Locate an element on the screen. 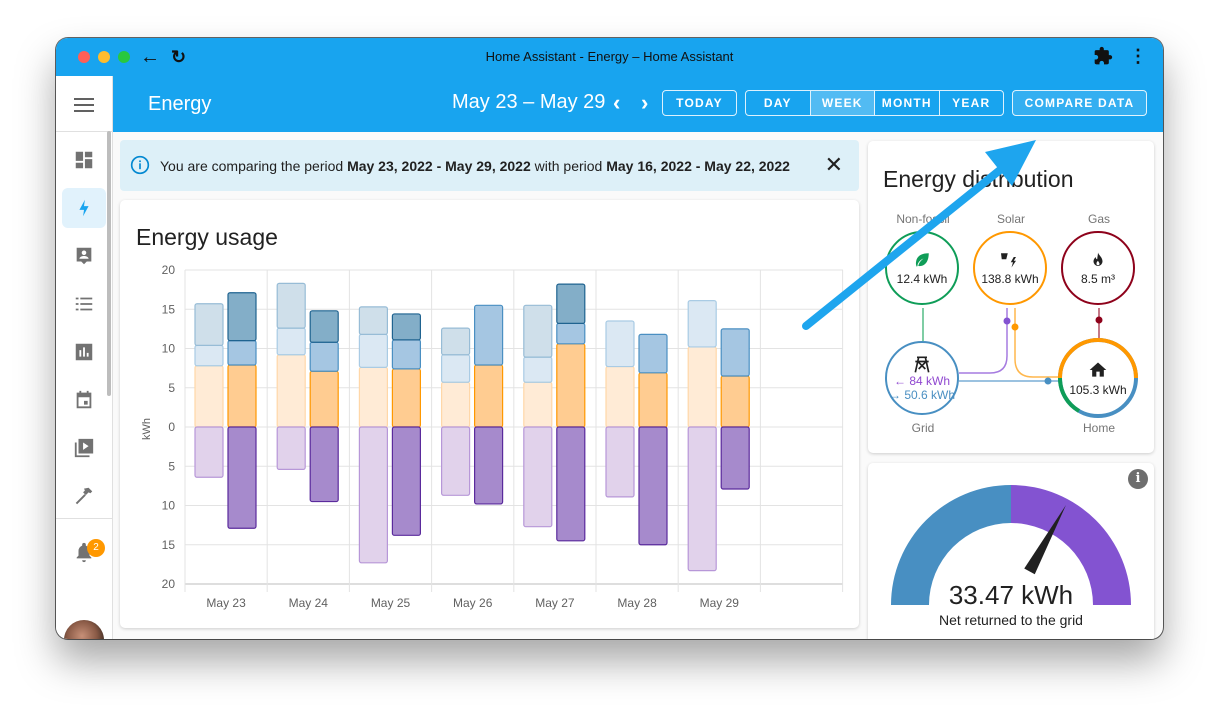  x-tick-label: May 25 is located at coordinates (391, 603).